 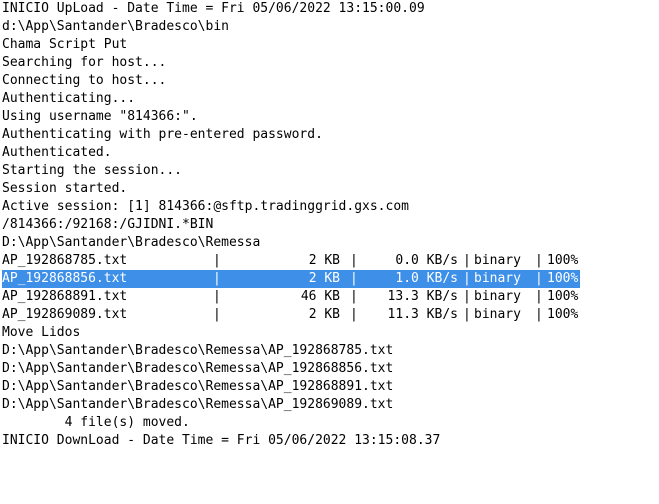 What do you see at coordinates (426, 278) in the screenshot?
I see `transfer-rate: 1.0 KB/s` at bounding box center [426, 278].